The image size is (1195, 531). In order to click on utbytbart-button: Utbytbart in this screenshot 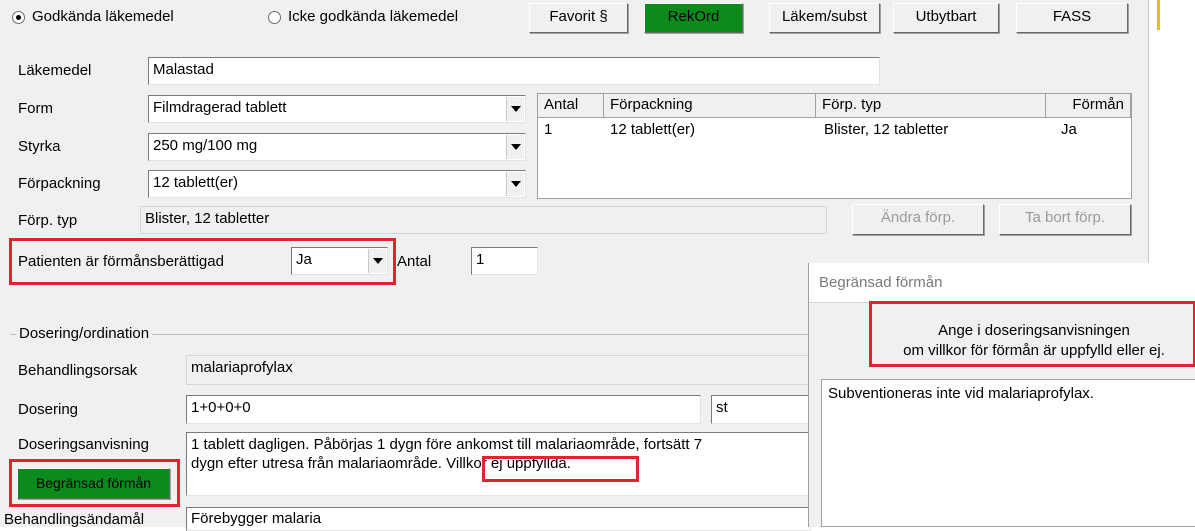, I will do `click(946, 18)`.